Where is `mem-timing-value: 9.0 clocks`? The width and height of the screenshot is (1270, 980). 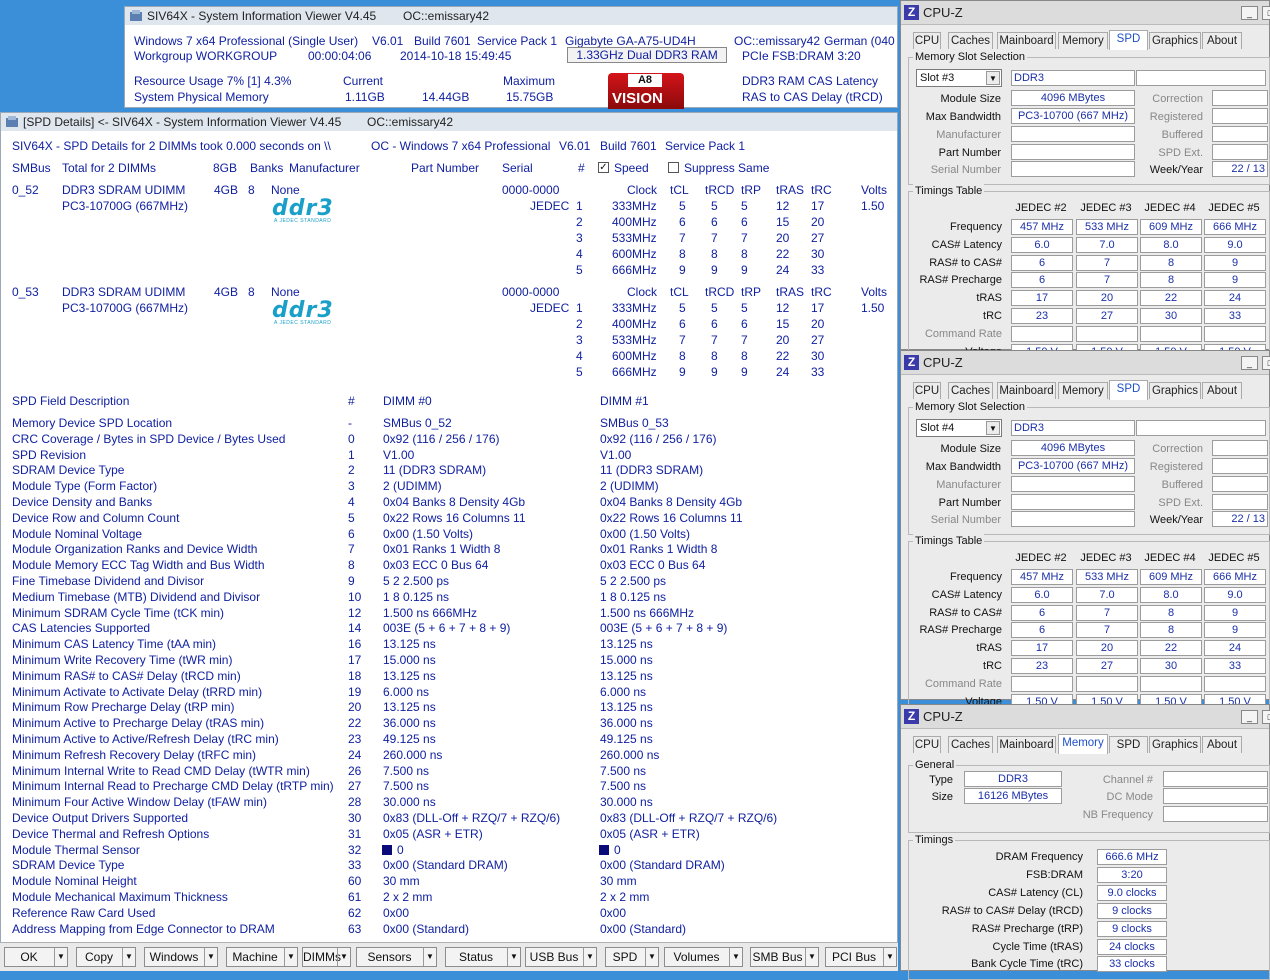
mem-timing-value: 9.0 clocks is located at coordinates (1132, 892).